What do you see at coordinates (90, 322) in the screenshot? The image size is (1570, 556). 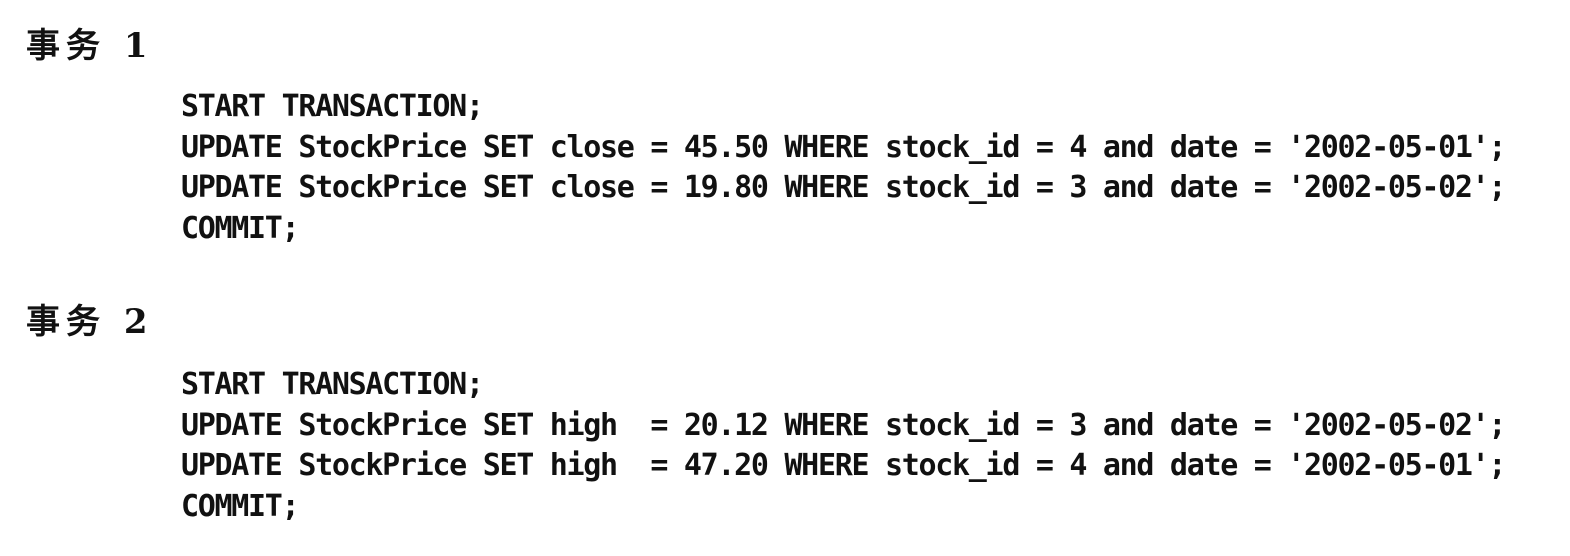 I see `transaction-2-heading: 事务 2` at bounding box center [90, 322].